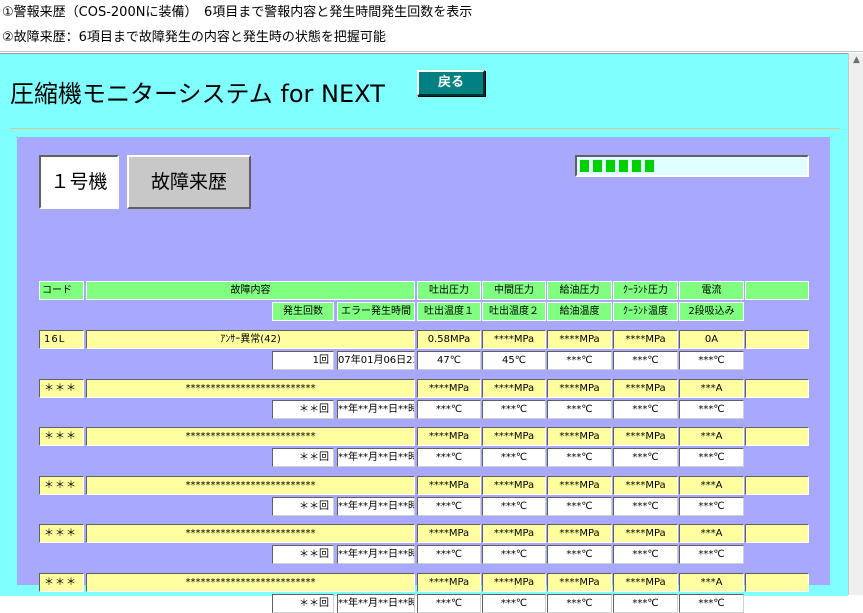 The image size is (863, 613). Describe the element at coordinates (376, 360) in the screenshot. I see `record-error-time: 07年01月06日23時01分` at that location.